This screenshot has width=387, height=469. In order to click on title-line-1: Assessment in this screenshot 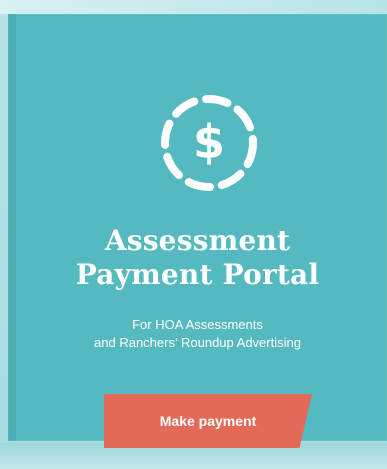, I will do `click(197, 240)`.